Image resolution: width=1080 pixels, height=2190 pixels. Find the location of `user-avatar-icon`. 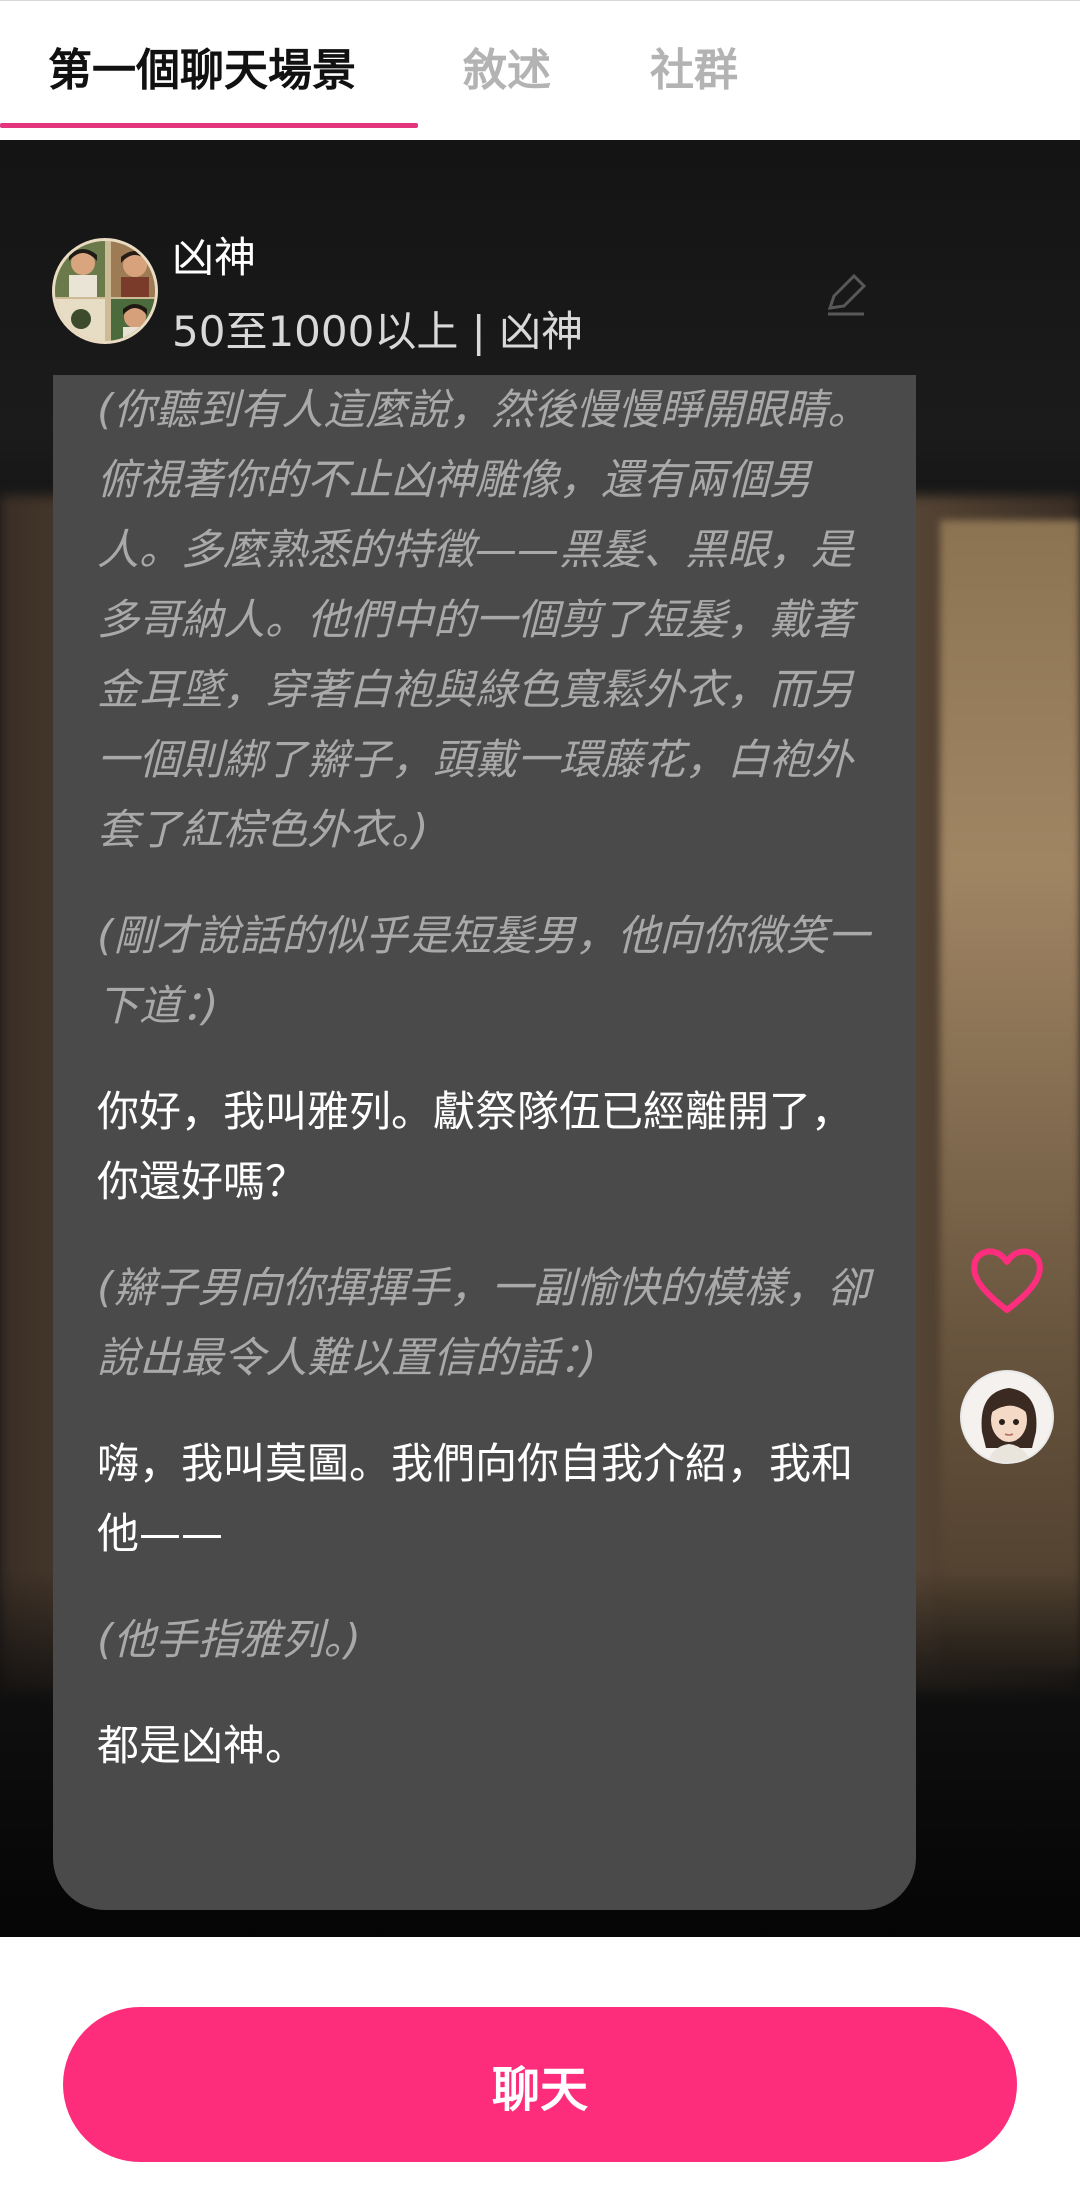

user-avatar-icon is located at coordinates (1007, 1417).